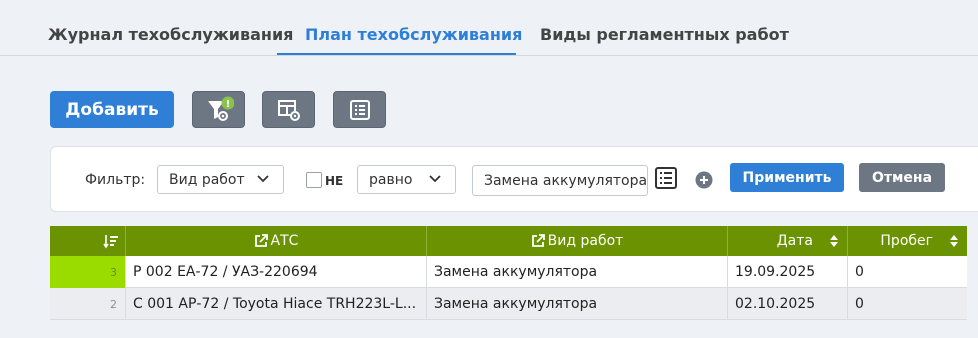 The height and width of the screenshot is (338, 978). Describe the element at coordinates (334, 181) in the screenshot. I see `not-label: НЕ` at that location.